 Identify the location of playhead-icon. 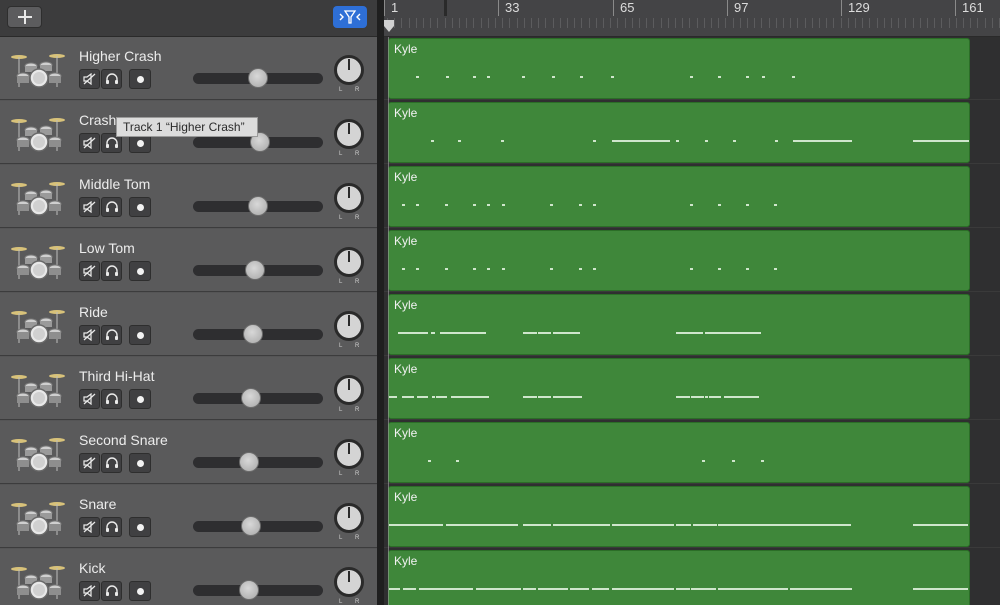
(389, 26).